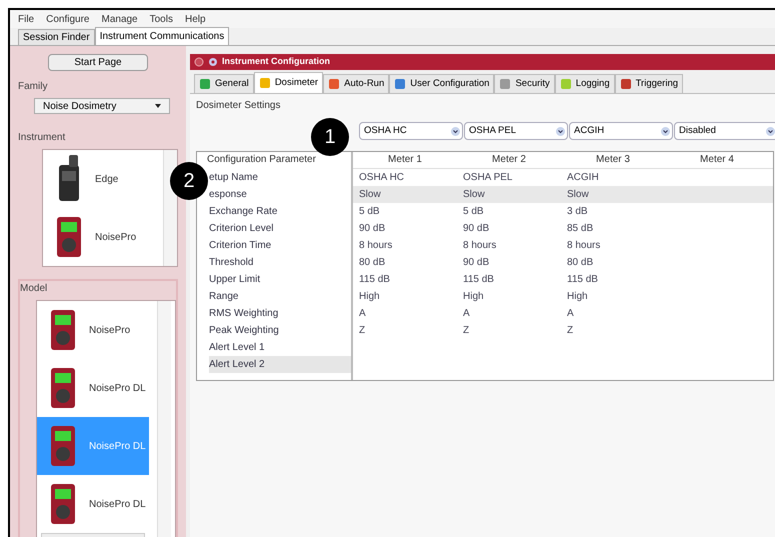 This screenshot has height=537, width=775. What do you see at coordinates (280, 211) in the screenshot?
I see `parameter-cell: Exchange Rate` at bounding box center [280, 211].